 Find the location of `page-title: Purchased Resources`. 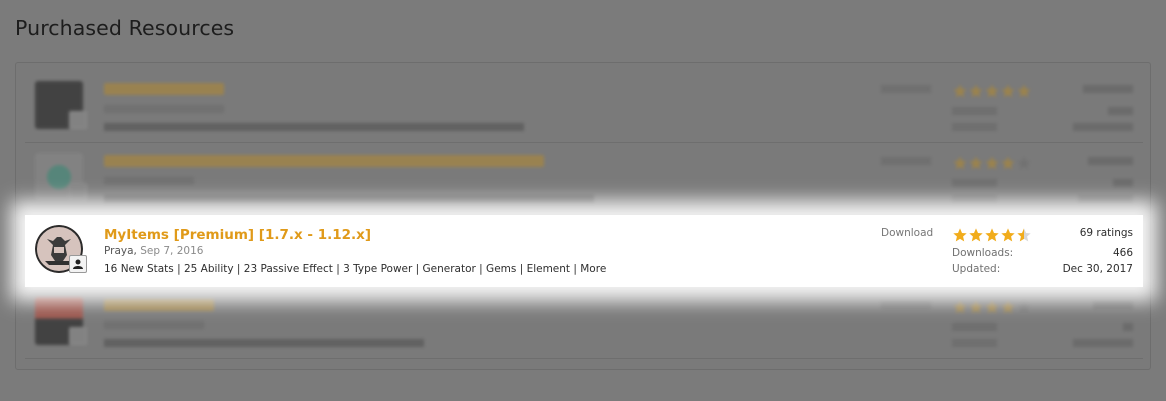

page-title: Purchased Resources is located at coordinates (125, 28).